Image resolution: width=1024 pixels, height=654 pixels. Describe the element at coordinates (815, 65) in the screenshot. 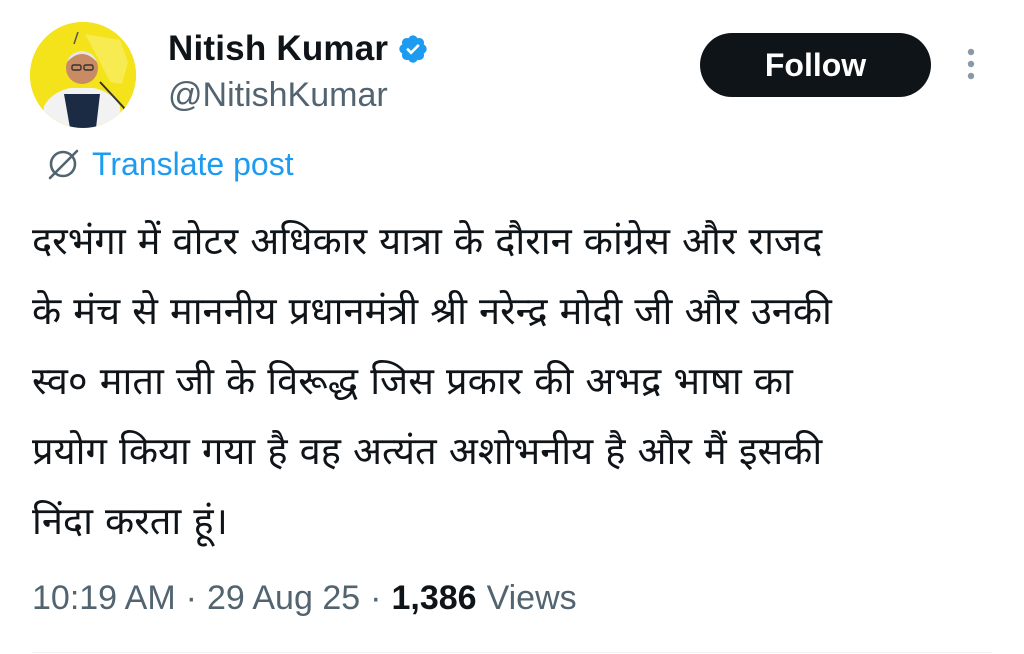

I see `follow-button: Follow` at that location.